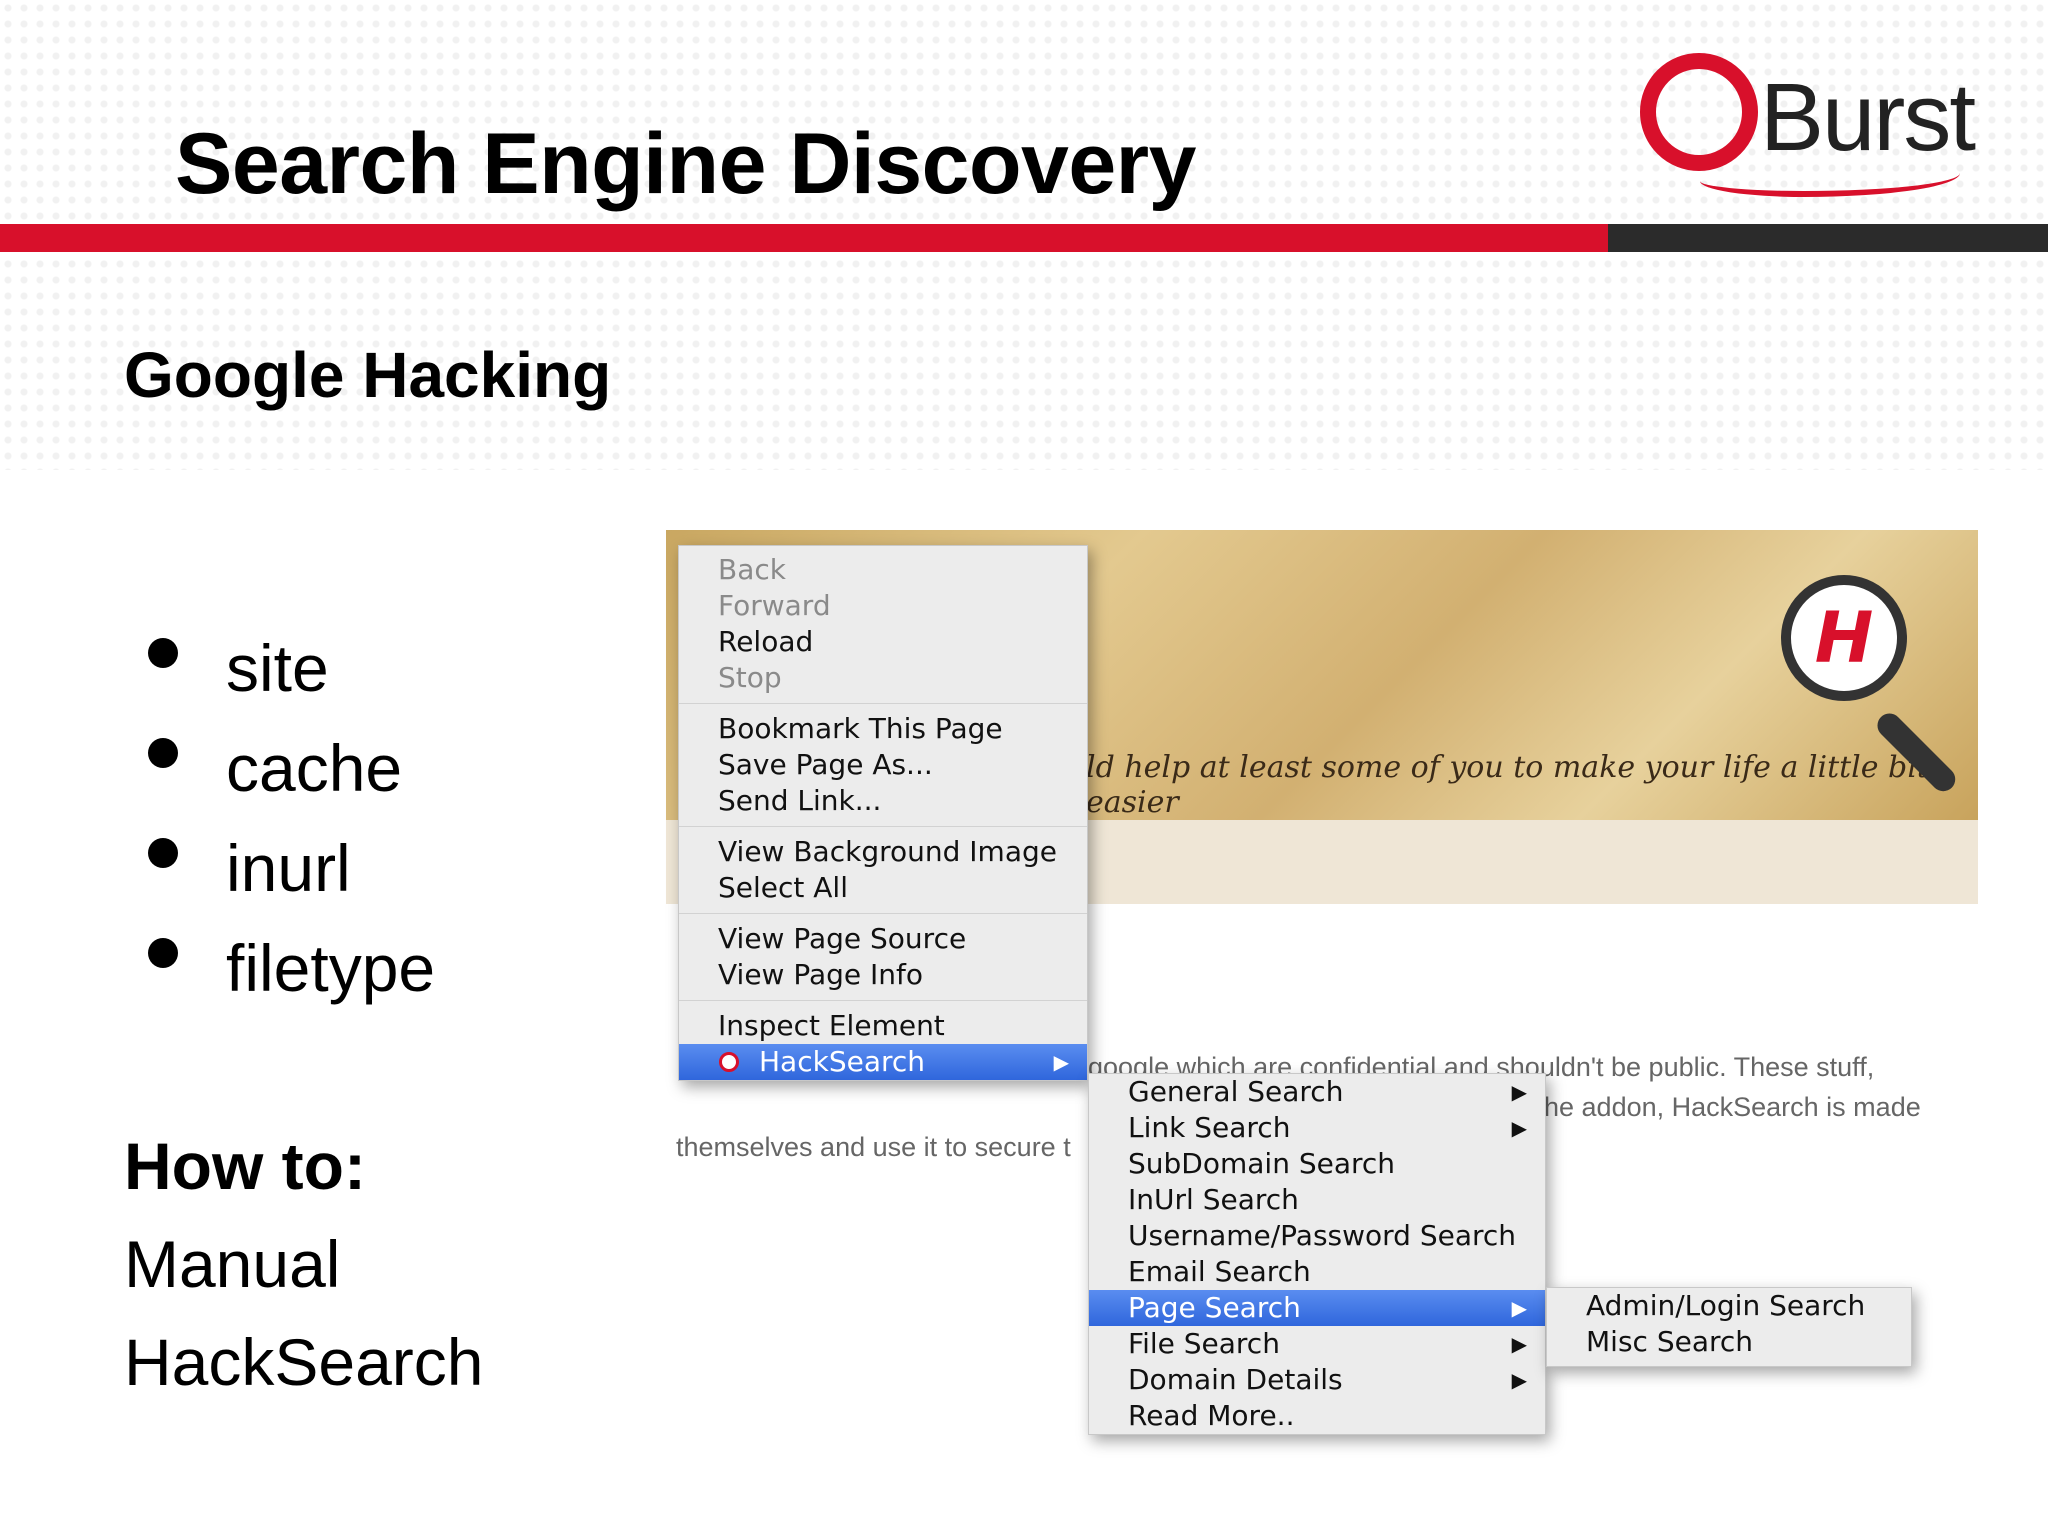  Describe the element at coordinates (232, 1264) in the screenshot. I see `howto-line: Manual` at that location.